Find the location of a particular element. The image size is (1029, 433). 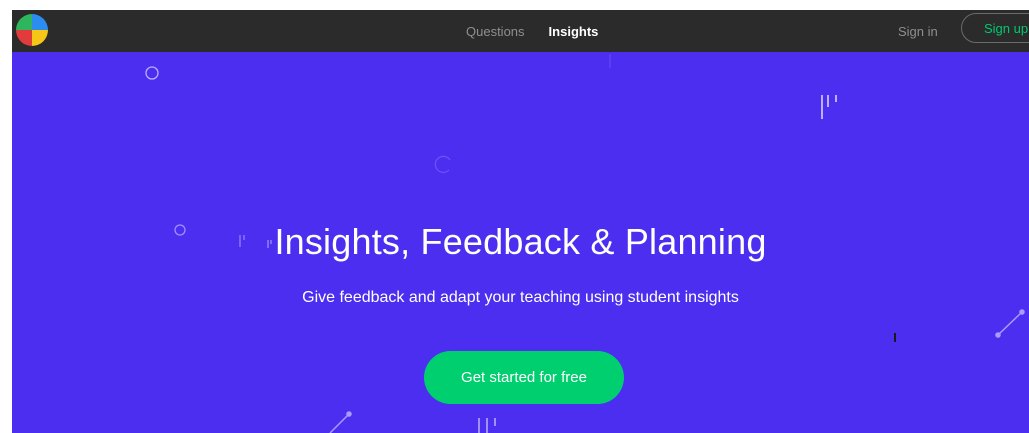

decor-arc is located at coordinates (442, 164).